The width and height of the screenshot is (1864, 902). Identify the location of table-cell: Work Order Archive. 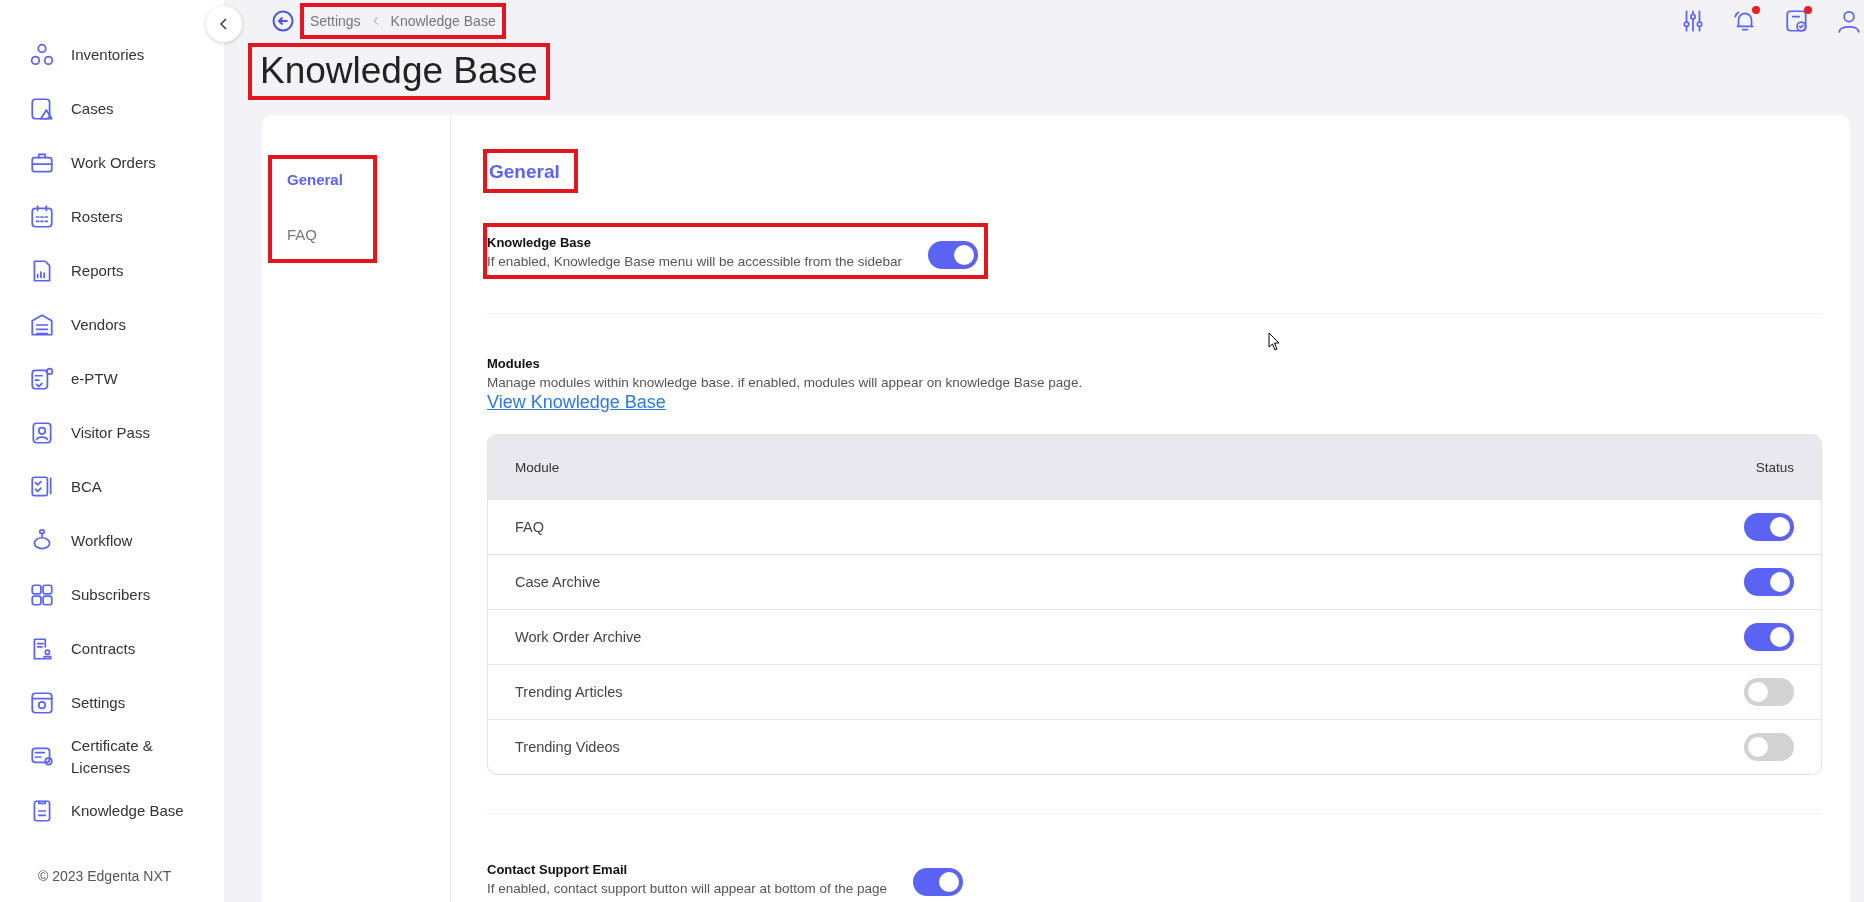
(578, 637).